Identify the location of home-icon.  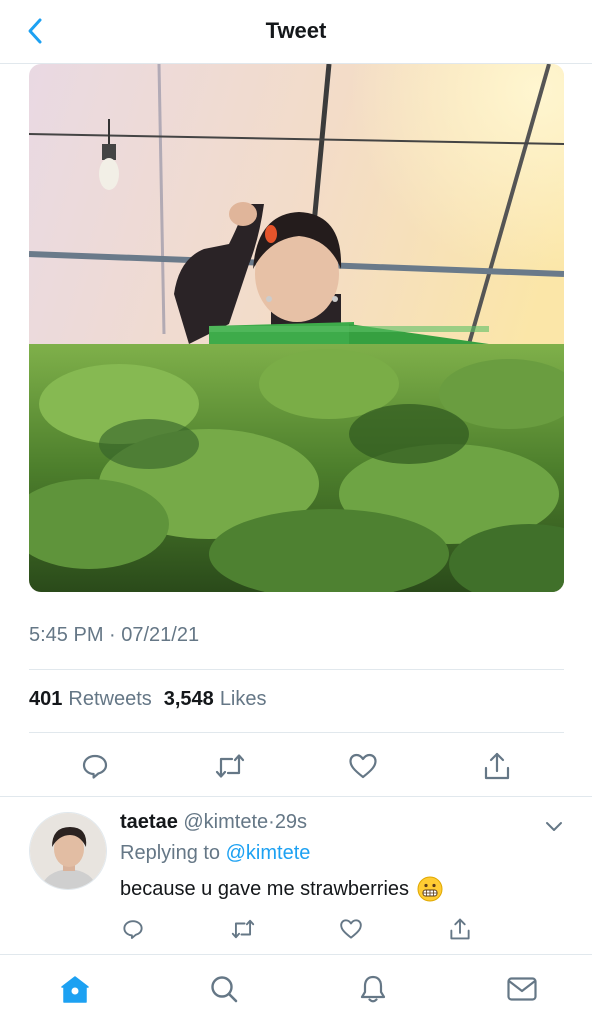
(75, 989).